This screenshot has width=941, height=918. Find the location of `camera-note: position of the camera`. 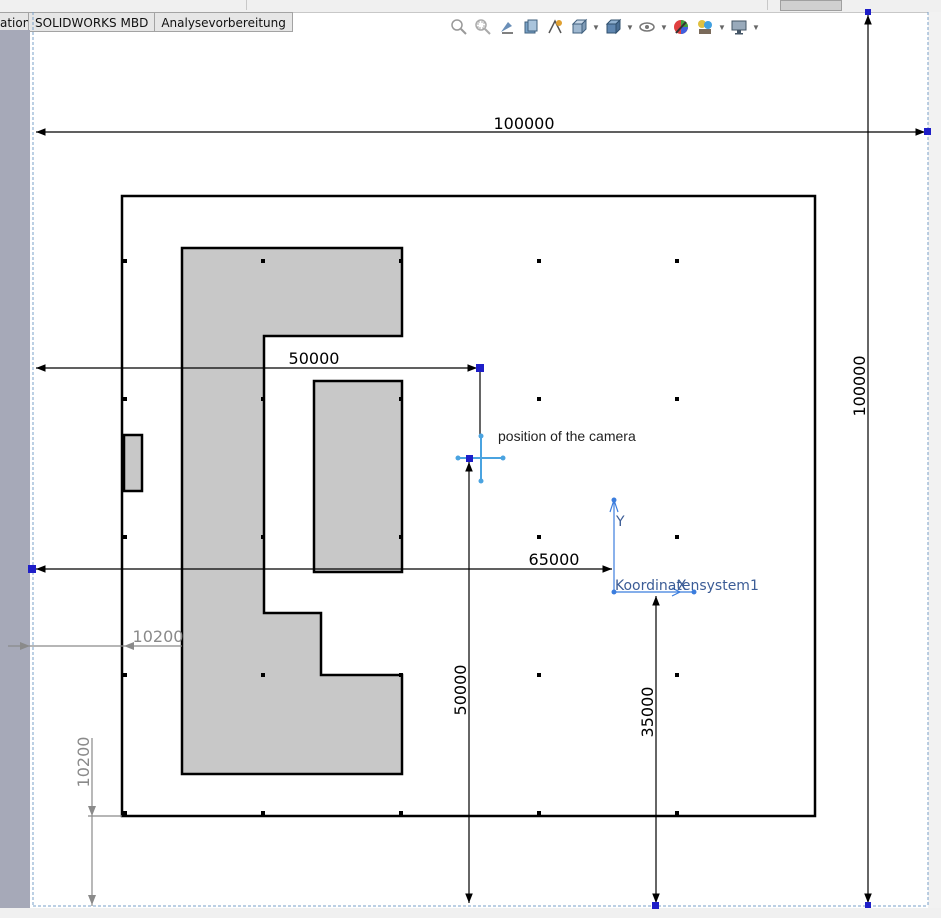

camera-note: position of the camera is located at coordinates (567, 436).